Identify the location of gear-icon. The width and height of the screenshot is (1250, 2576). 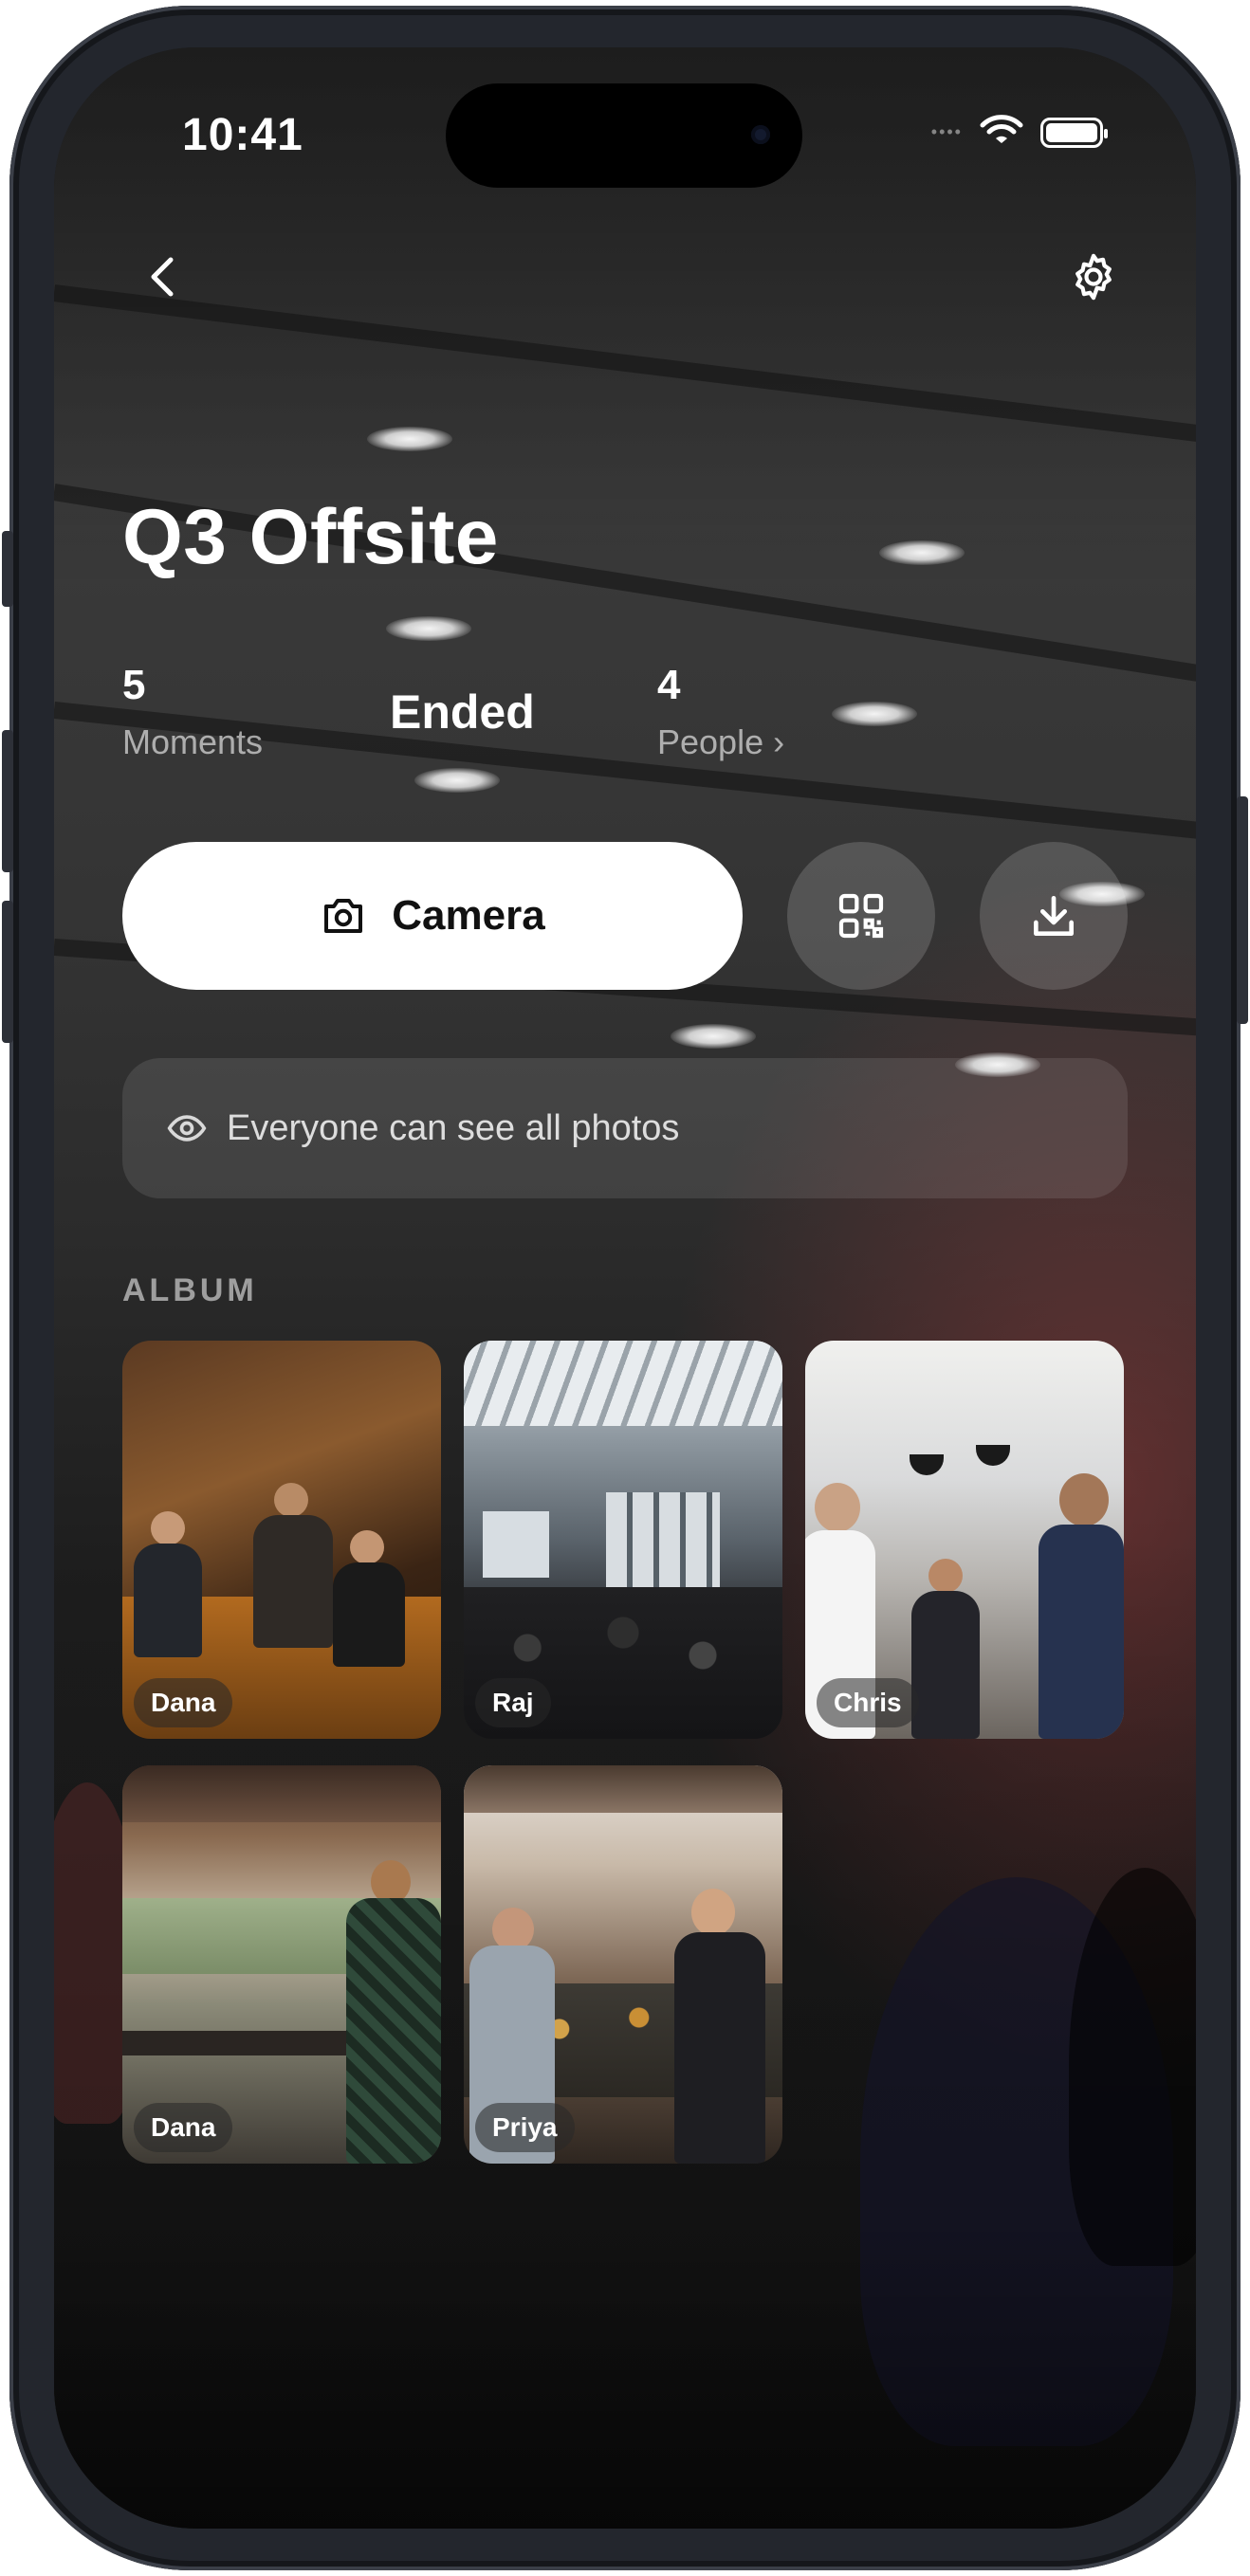
(1093, 277).